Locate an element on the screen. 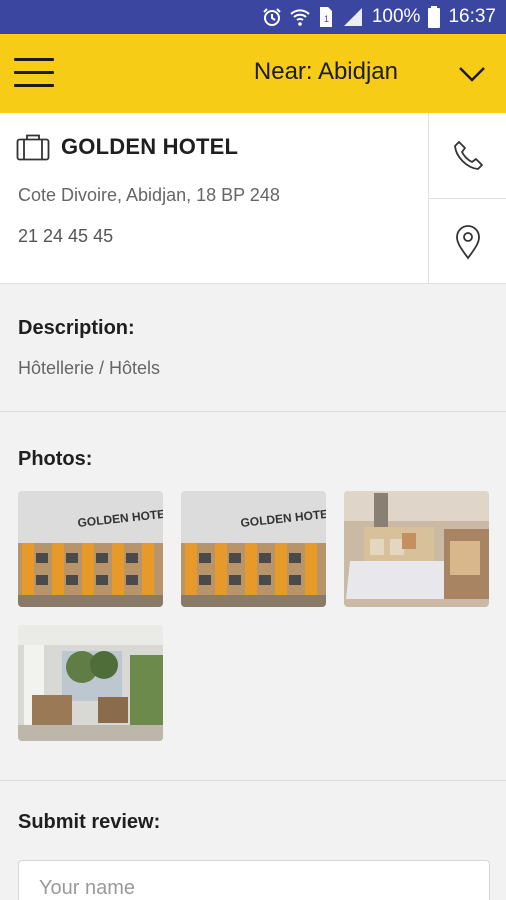 The width and height of the screenshot is (506, 900). phone-icon is located at coordinates (468, 155).